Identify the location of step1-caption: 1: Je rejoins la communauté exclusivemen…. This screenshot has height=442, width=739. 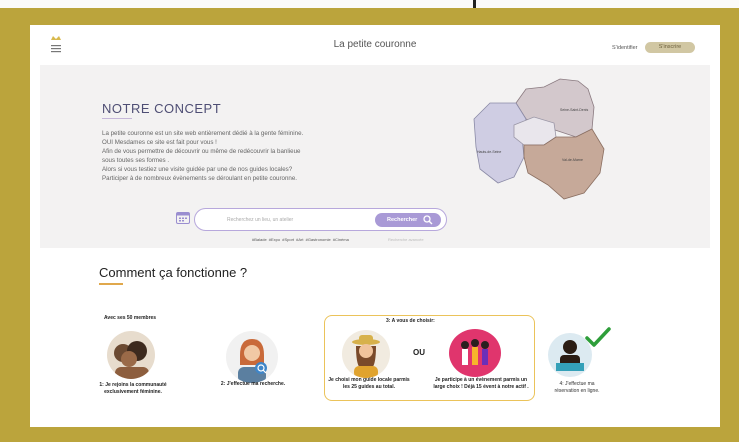
(133, 389).